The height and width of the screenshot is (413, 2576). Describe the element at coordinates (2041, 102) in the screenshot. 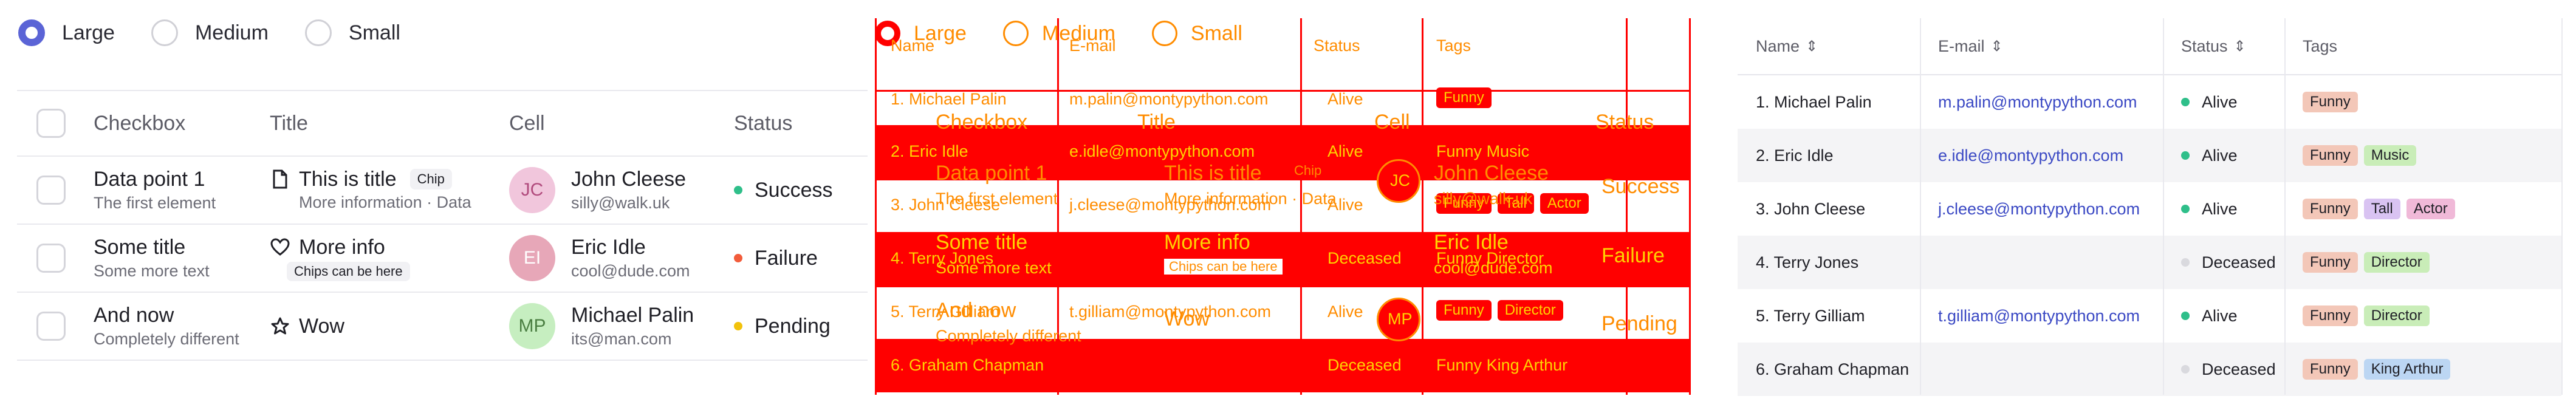

I see `cell-email-link: m.palin@montypython.com` at that location.